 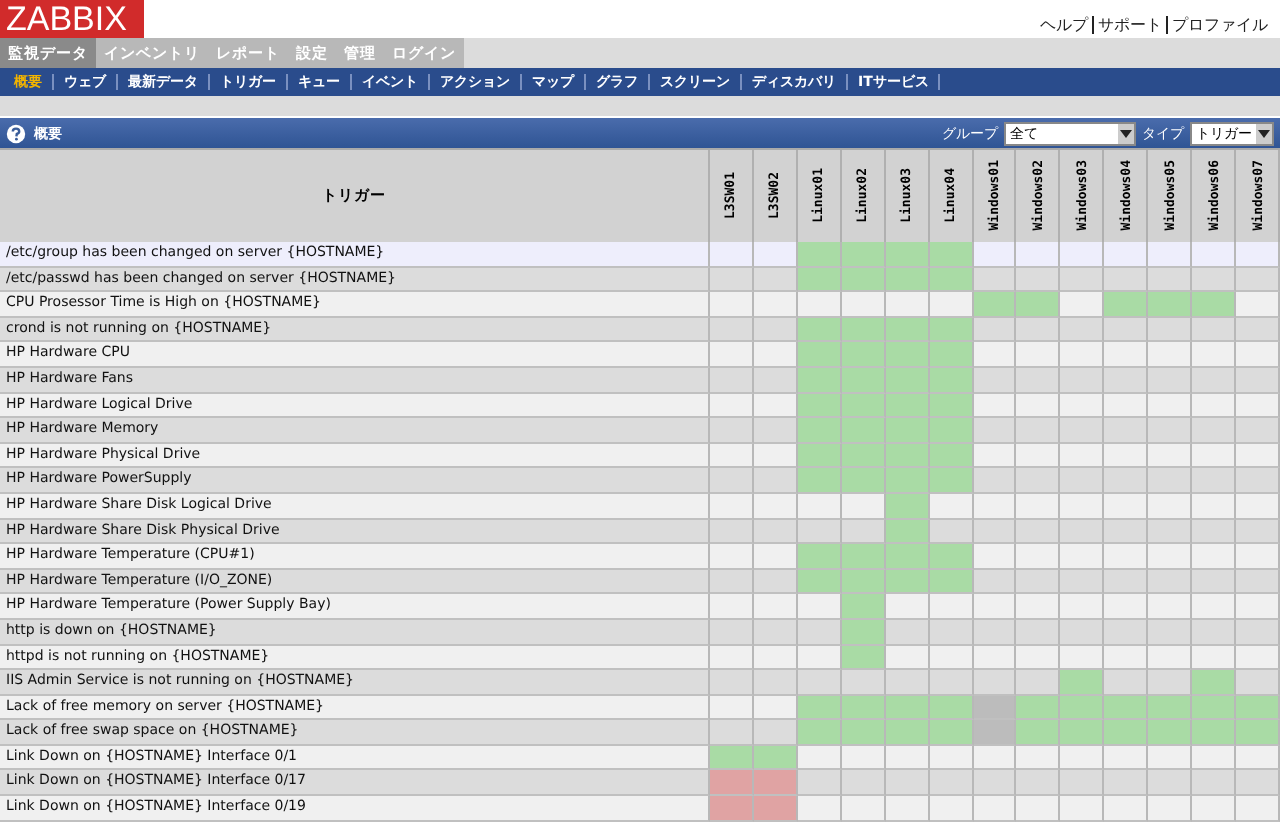 What do you see at coordinates (1129, 25) in the screenshot?
I see `header-link: サポート` at bounding box center [1129, 25].